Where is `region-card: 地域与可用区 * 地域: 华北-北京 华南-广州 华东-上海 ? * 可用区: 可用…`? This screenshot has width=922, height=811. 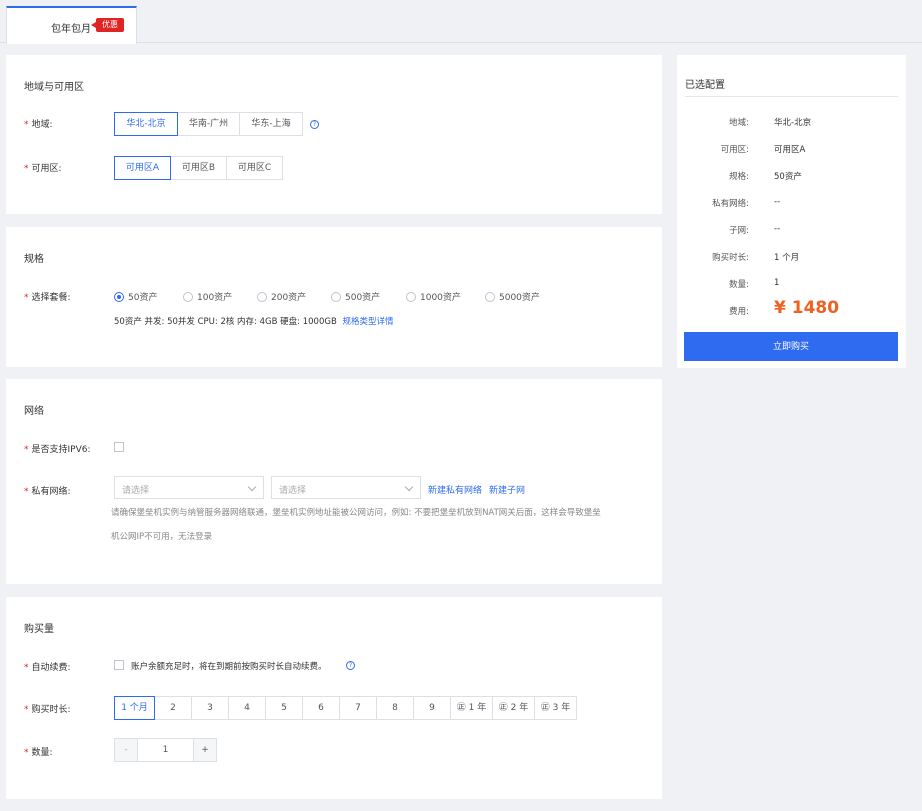 region-card: 地域与可用区 * 地域: 华北-北京 华南-广州 华东-上海 ? * 可用区: 可用… is located at coordinates (334, 134).